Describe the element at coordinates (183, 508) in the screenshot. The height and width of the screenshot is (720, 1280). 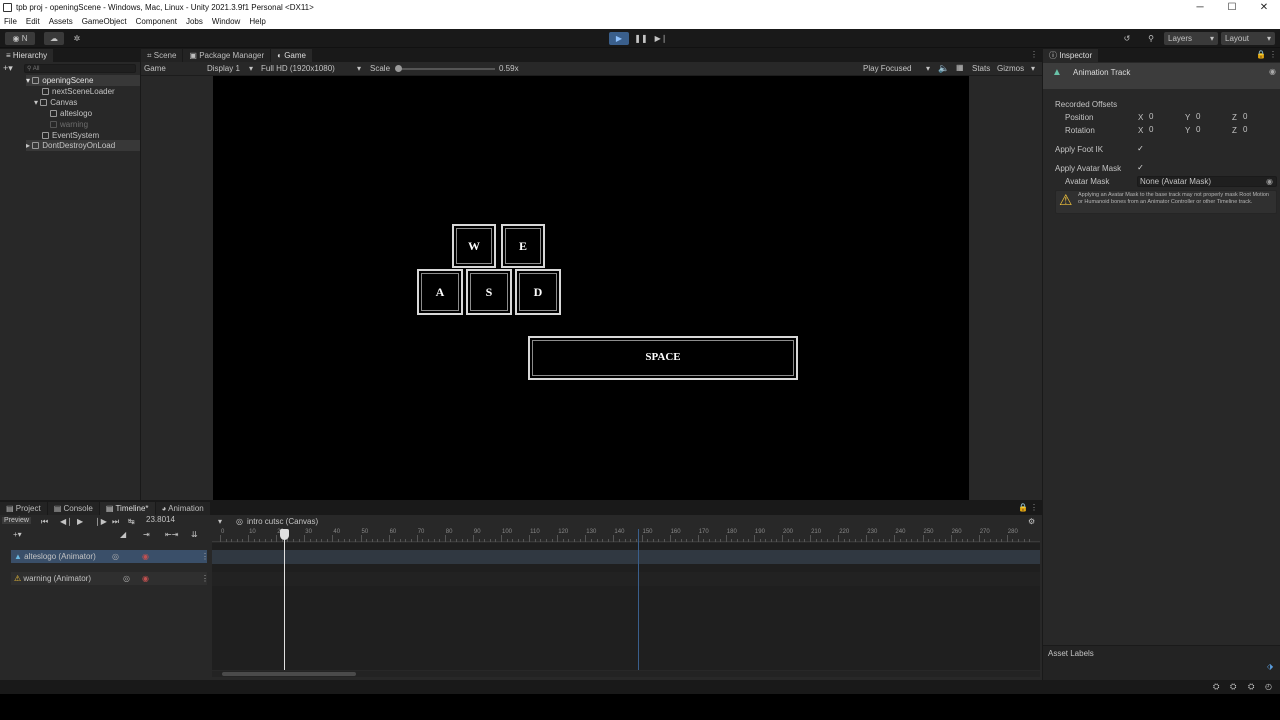
I see `tab-animation: ◕ Animation` at that location.